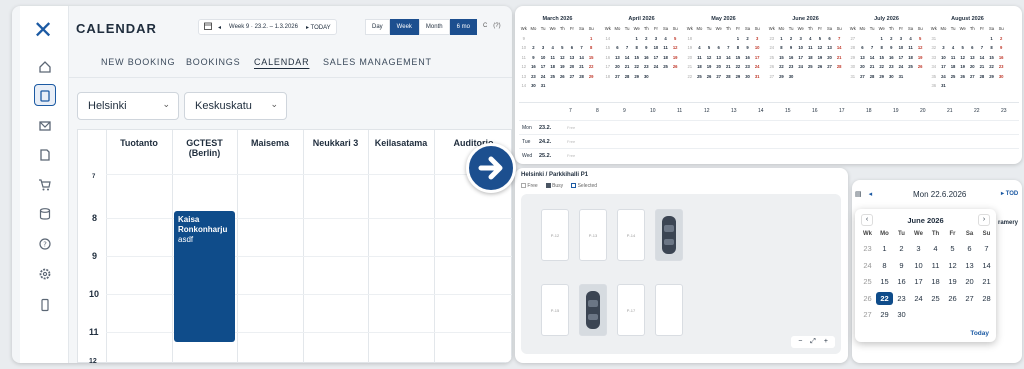 This screenshot has width=1024, height=369. I want to click on today-link: Today, so click(979, 333).